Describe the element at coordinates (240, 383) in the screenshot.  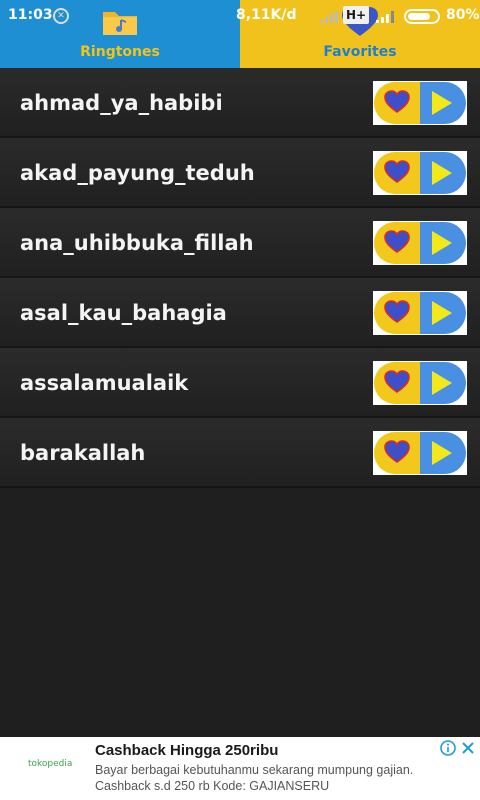
I see `list-item: assalamualaik` at that location.